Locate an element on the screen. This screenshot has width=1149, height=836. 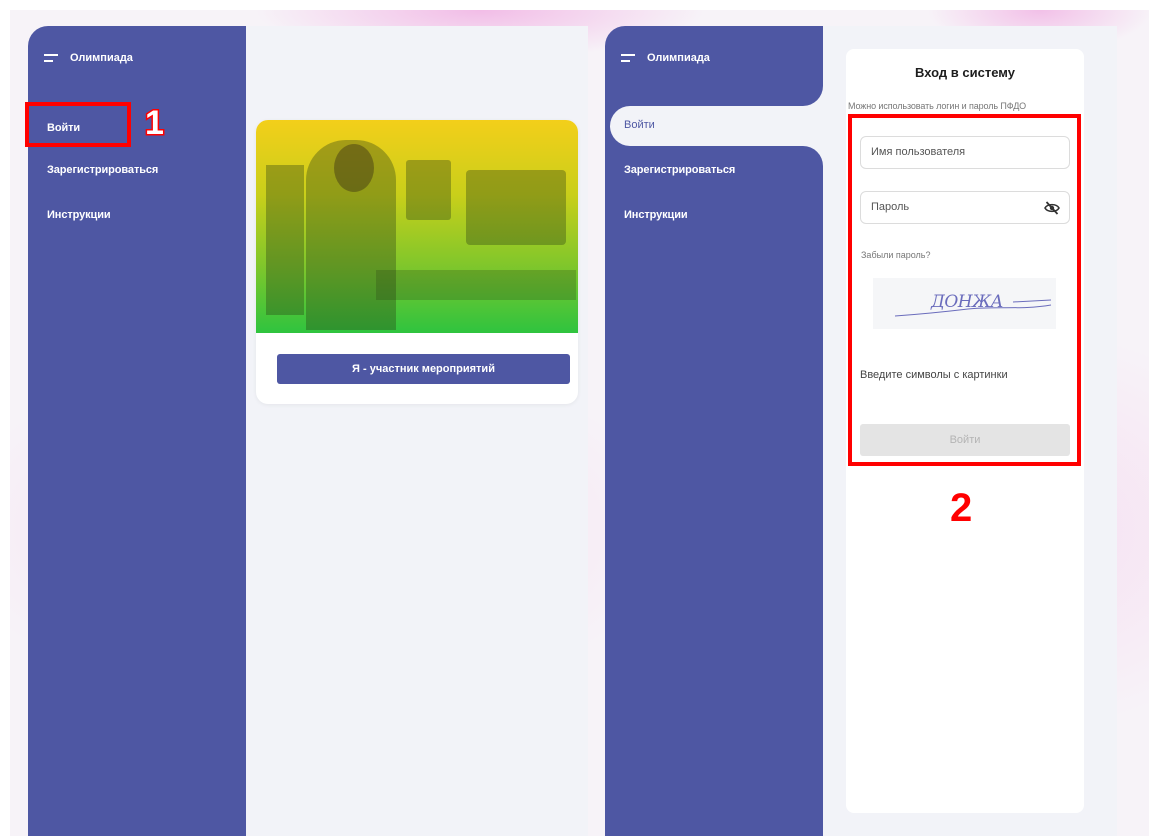
login-title: Вход в систему is located at coordinates (965, 72).